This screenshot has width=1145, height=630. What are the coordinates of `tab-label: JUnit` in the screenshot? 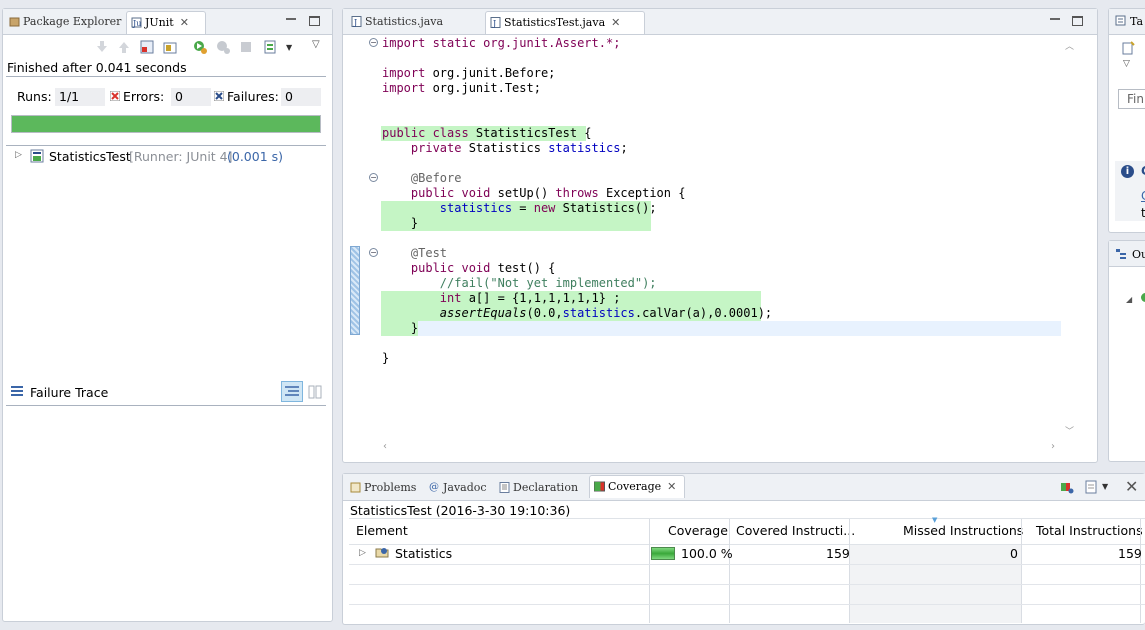 It's located at (159, 22).